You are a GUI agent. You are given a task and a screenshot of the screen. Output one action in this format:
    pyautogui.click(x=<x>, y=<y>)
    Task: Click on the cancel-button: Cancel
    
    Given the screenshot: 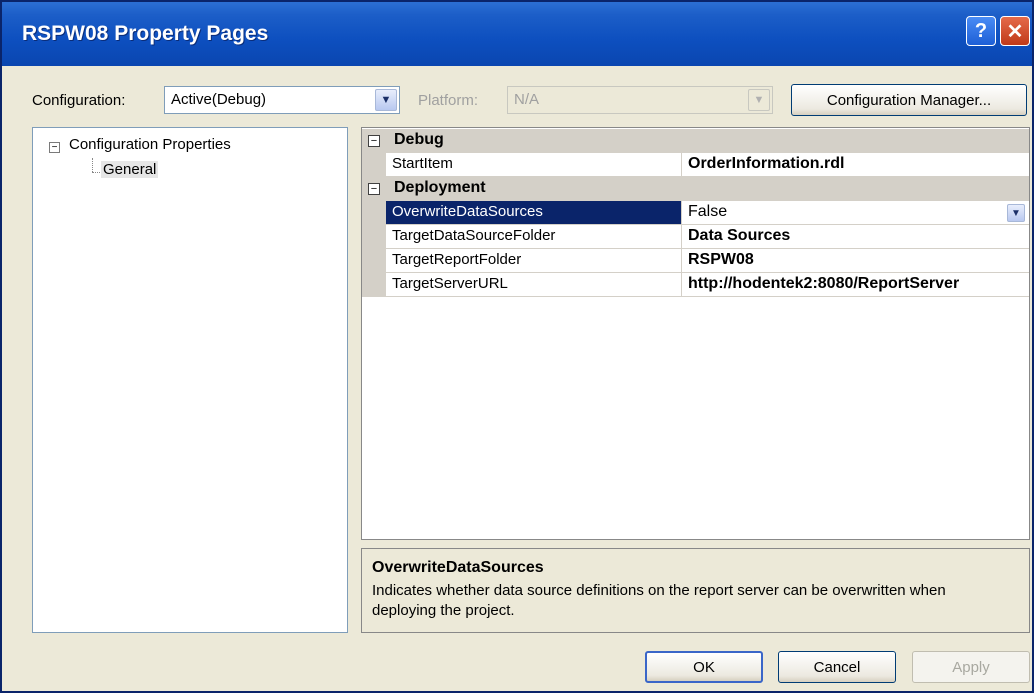 What is the action you would take?
    pyautogui.click(x=837, y=667)
    